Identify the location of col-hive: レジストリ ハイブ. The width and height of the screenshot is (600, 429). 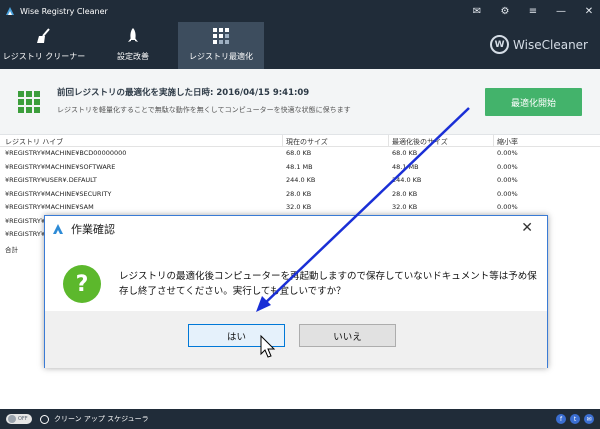
(34, 142).